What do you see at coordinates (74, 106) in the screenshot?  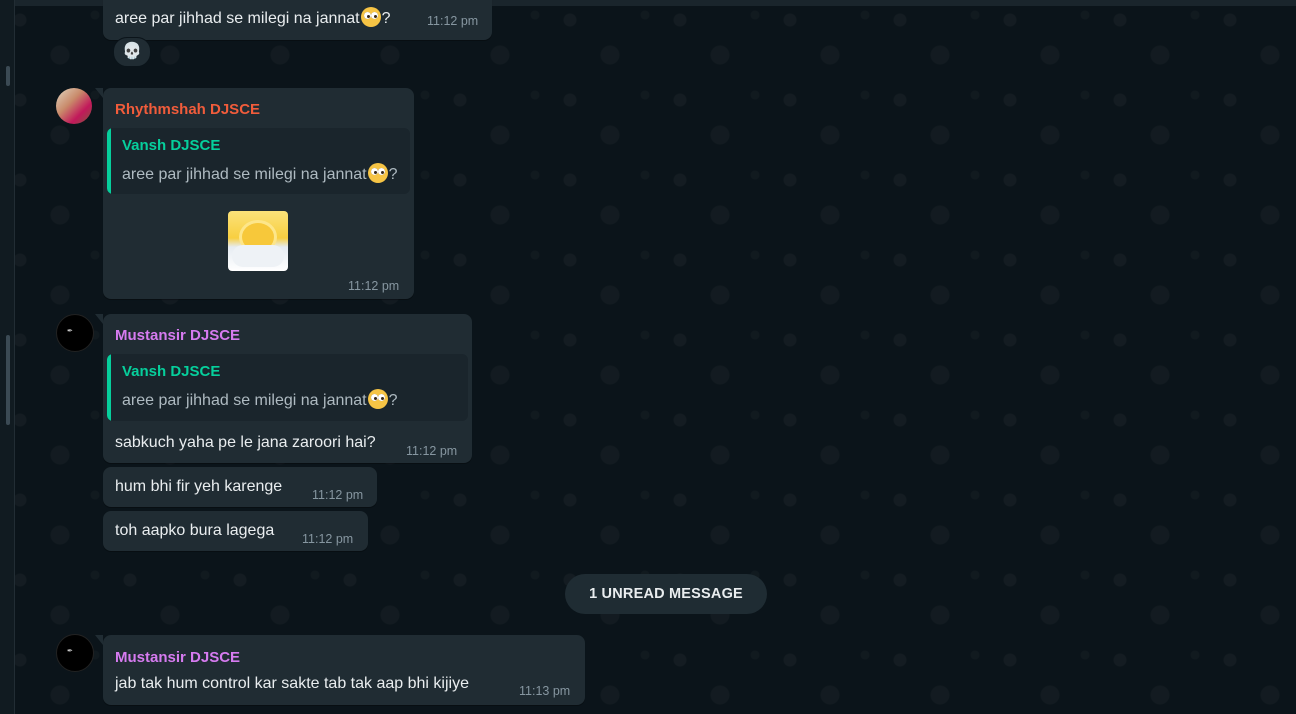 I see `avatar` at bounding box center [74, 106].